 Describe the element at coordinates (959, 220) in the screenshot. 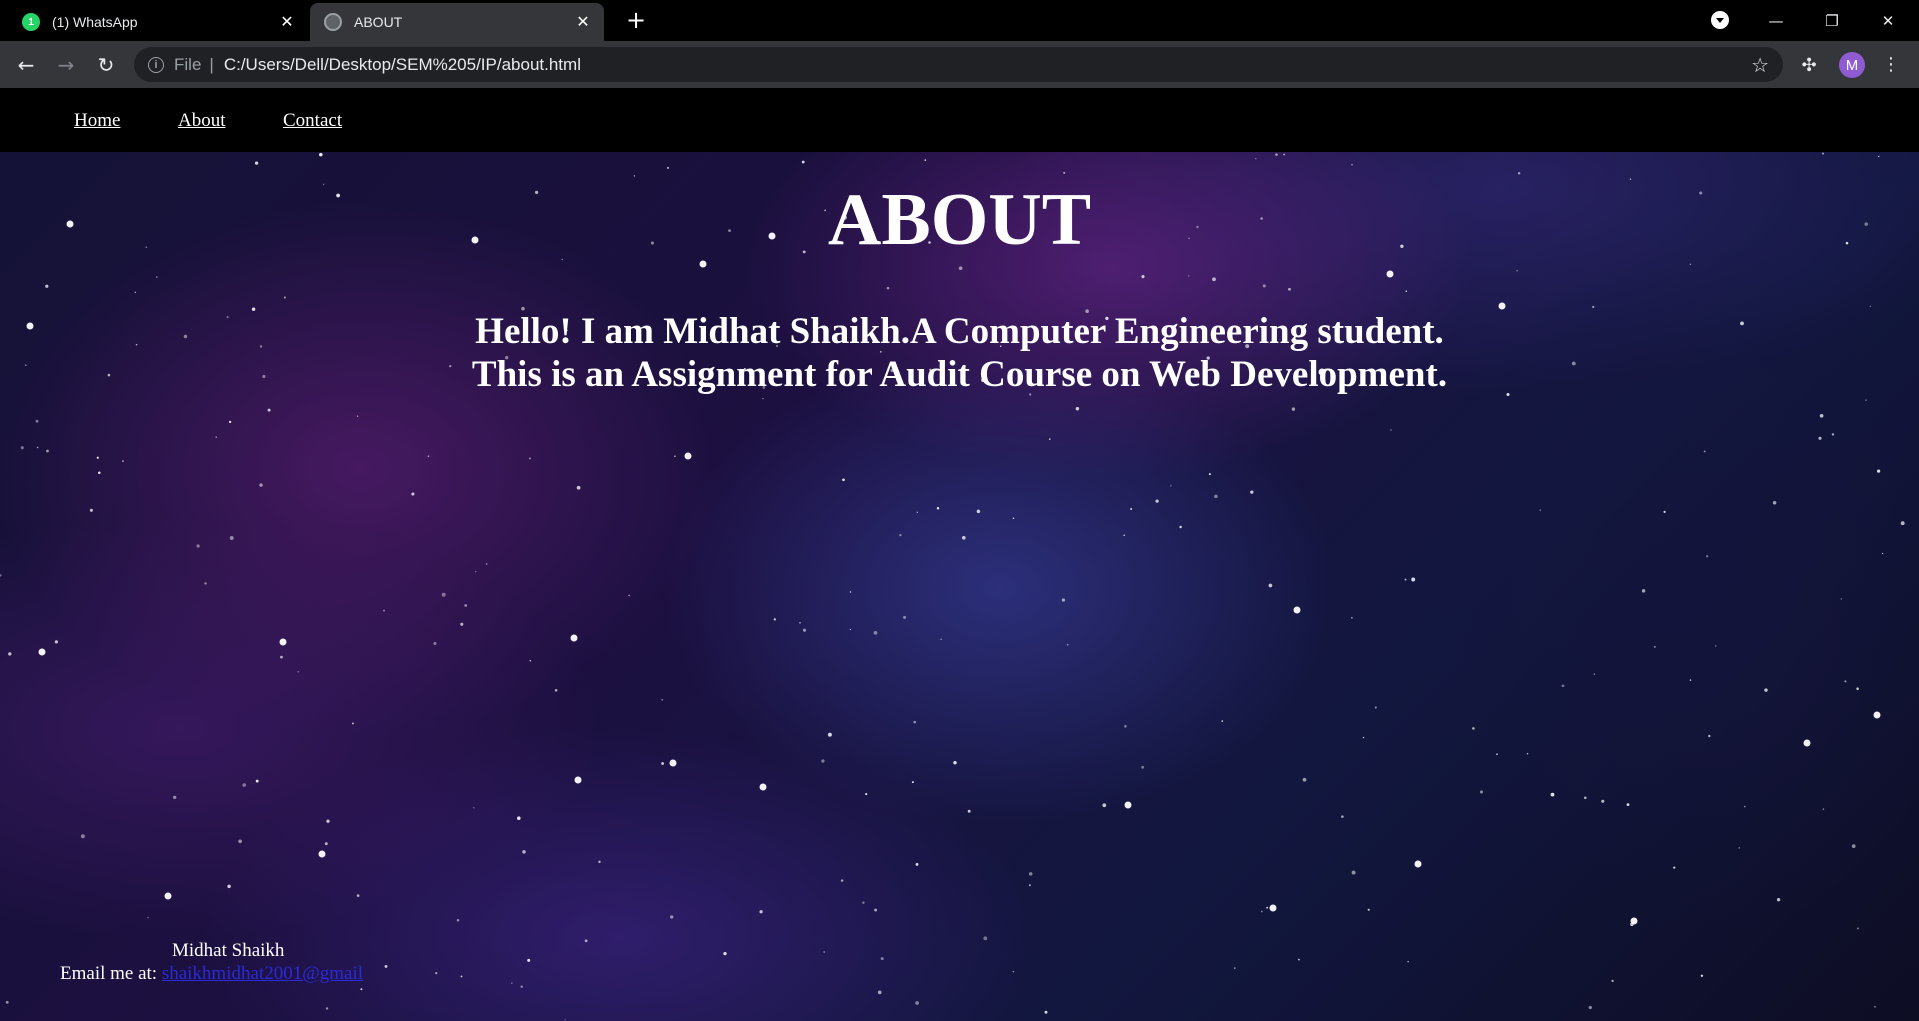

I see `page-title: ABOUT` at that location.